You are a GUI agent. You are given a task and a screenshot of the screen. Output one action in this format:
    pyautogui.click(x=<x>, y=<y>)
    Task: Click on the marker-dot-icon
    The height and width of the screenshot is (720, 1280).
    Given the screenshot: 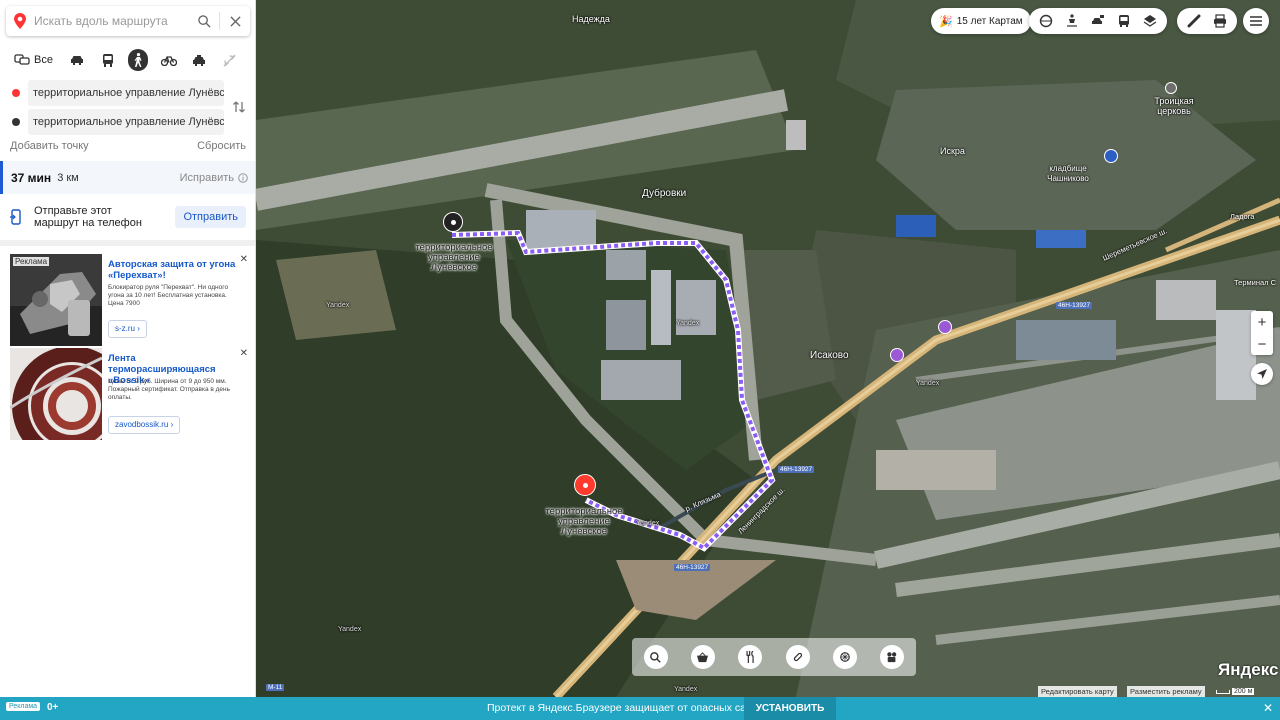 What is the action you would take?
    pyautogui.click(x=585, y=485)
    